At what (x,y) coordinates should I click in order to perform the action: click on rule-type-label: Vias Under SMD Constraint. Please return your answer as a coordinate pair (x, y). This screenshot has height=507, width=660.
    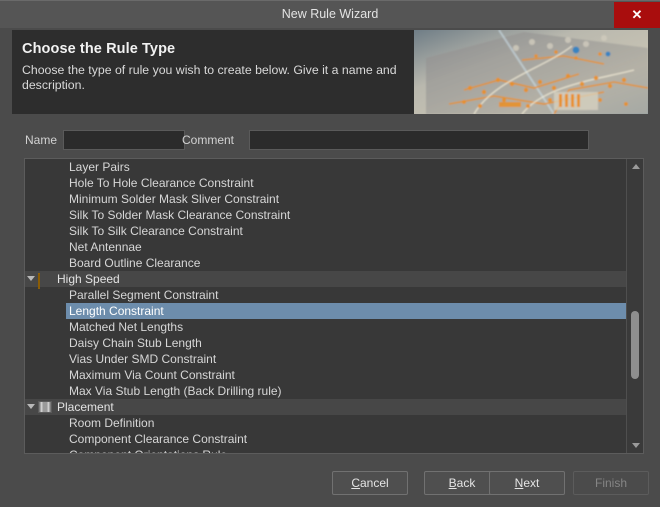
    Looking at the image, I should click on (143, 359).